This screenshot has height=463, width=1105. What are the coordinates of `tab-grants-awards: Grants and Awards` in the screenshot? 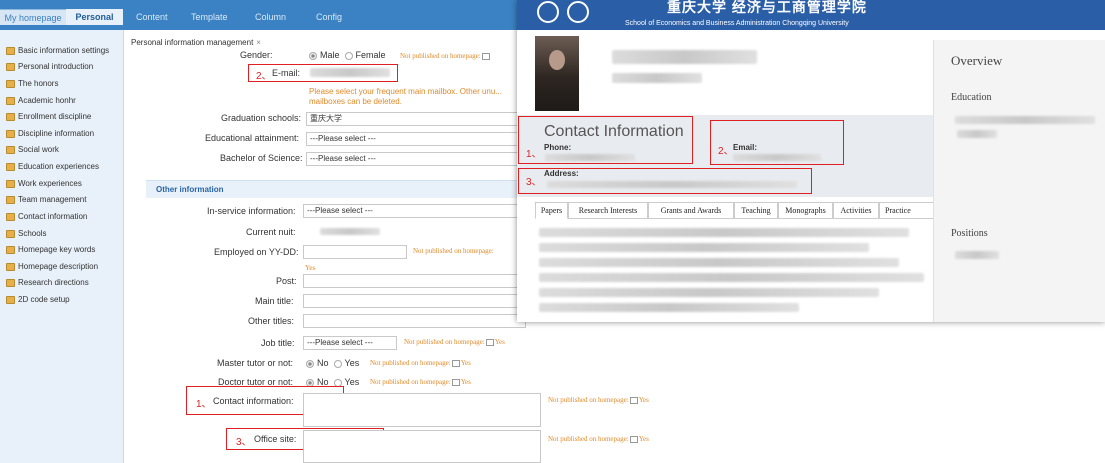 It's located at (691, 210).